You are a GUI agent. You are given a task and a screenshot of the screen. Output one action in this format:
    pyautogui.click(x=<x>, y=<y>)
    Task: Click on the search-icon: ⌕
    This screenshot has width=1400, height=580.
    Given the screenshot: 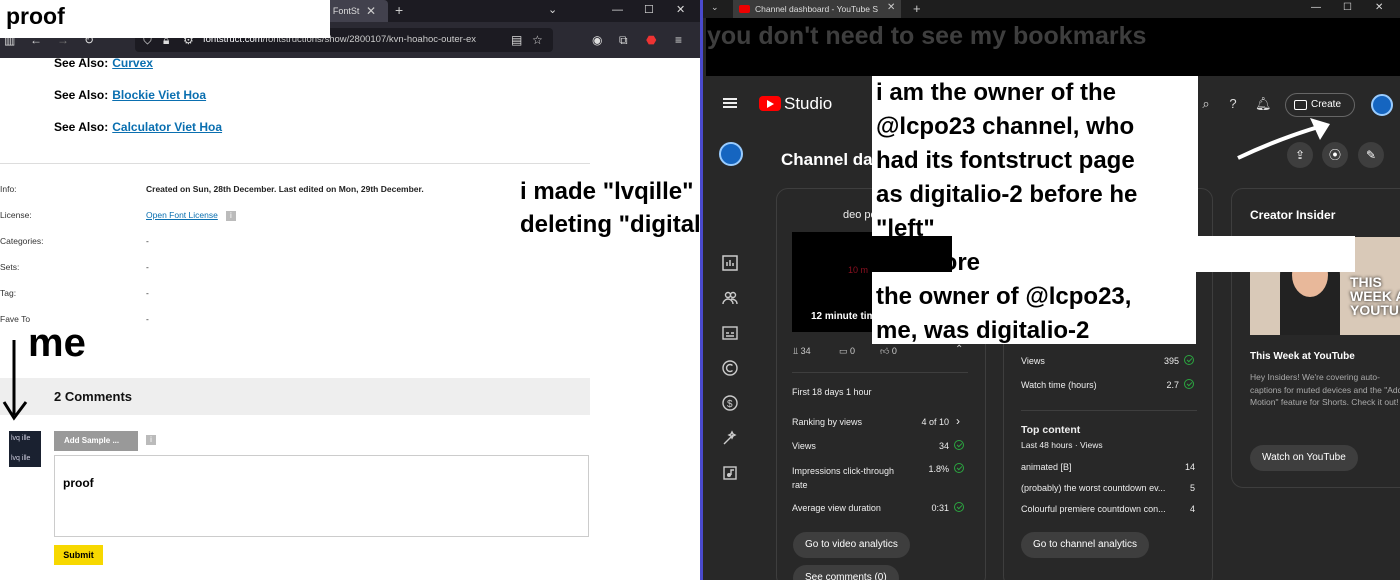 What is the action you would take?
    pyautogui.click(x=1206, y=104)
    